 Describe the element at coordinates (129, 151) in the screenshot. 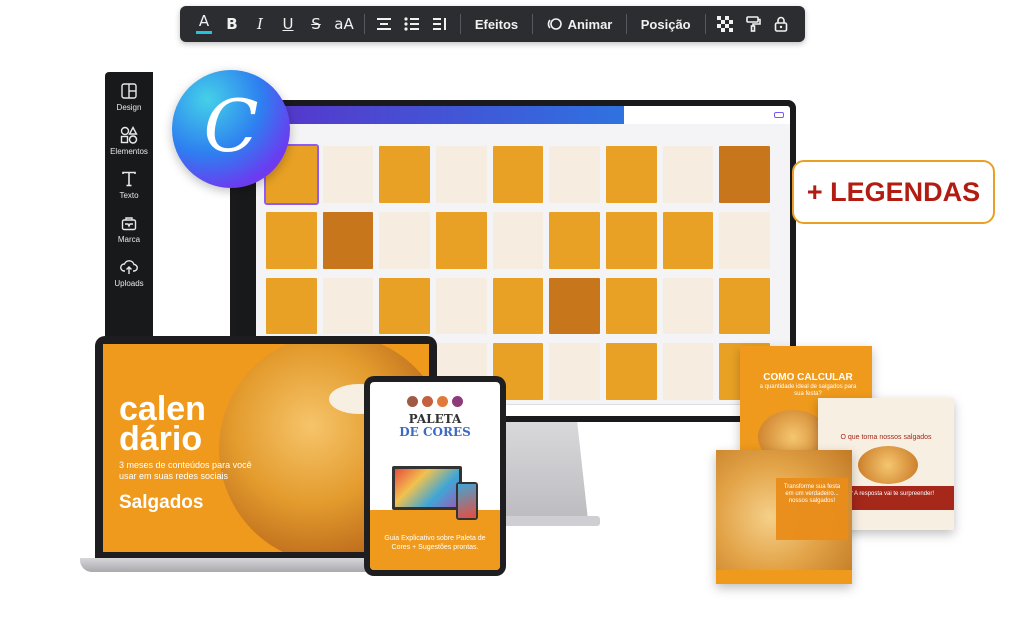

I see `sidebar-item-label: Elementos` at that location.